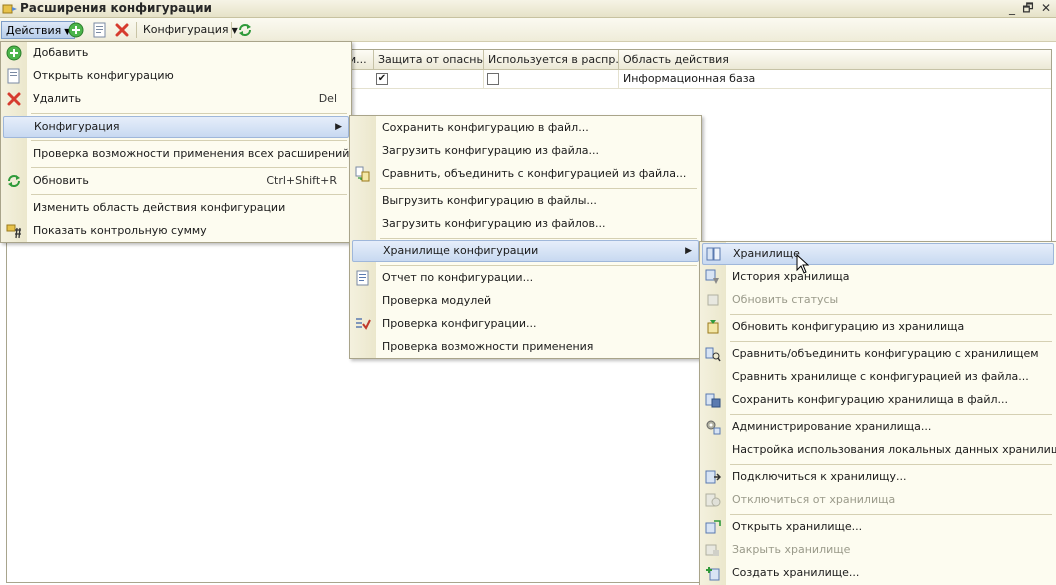  I want to click on open-storage-icon, so click(713, 527).